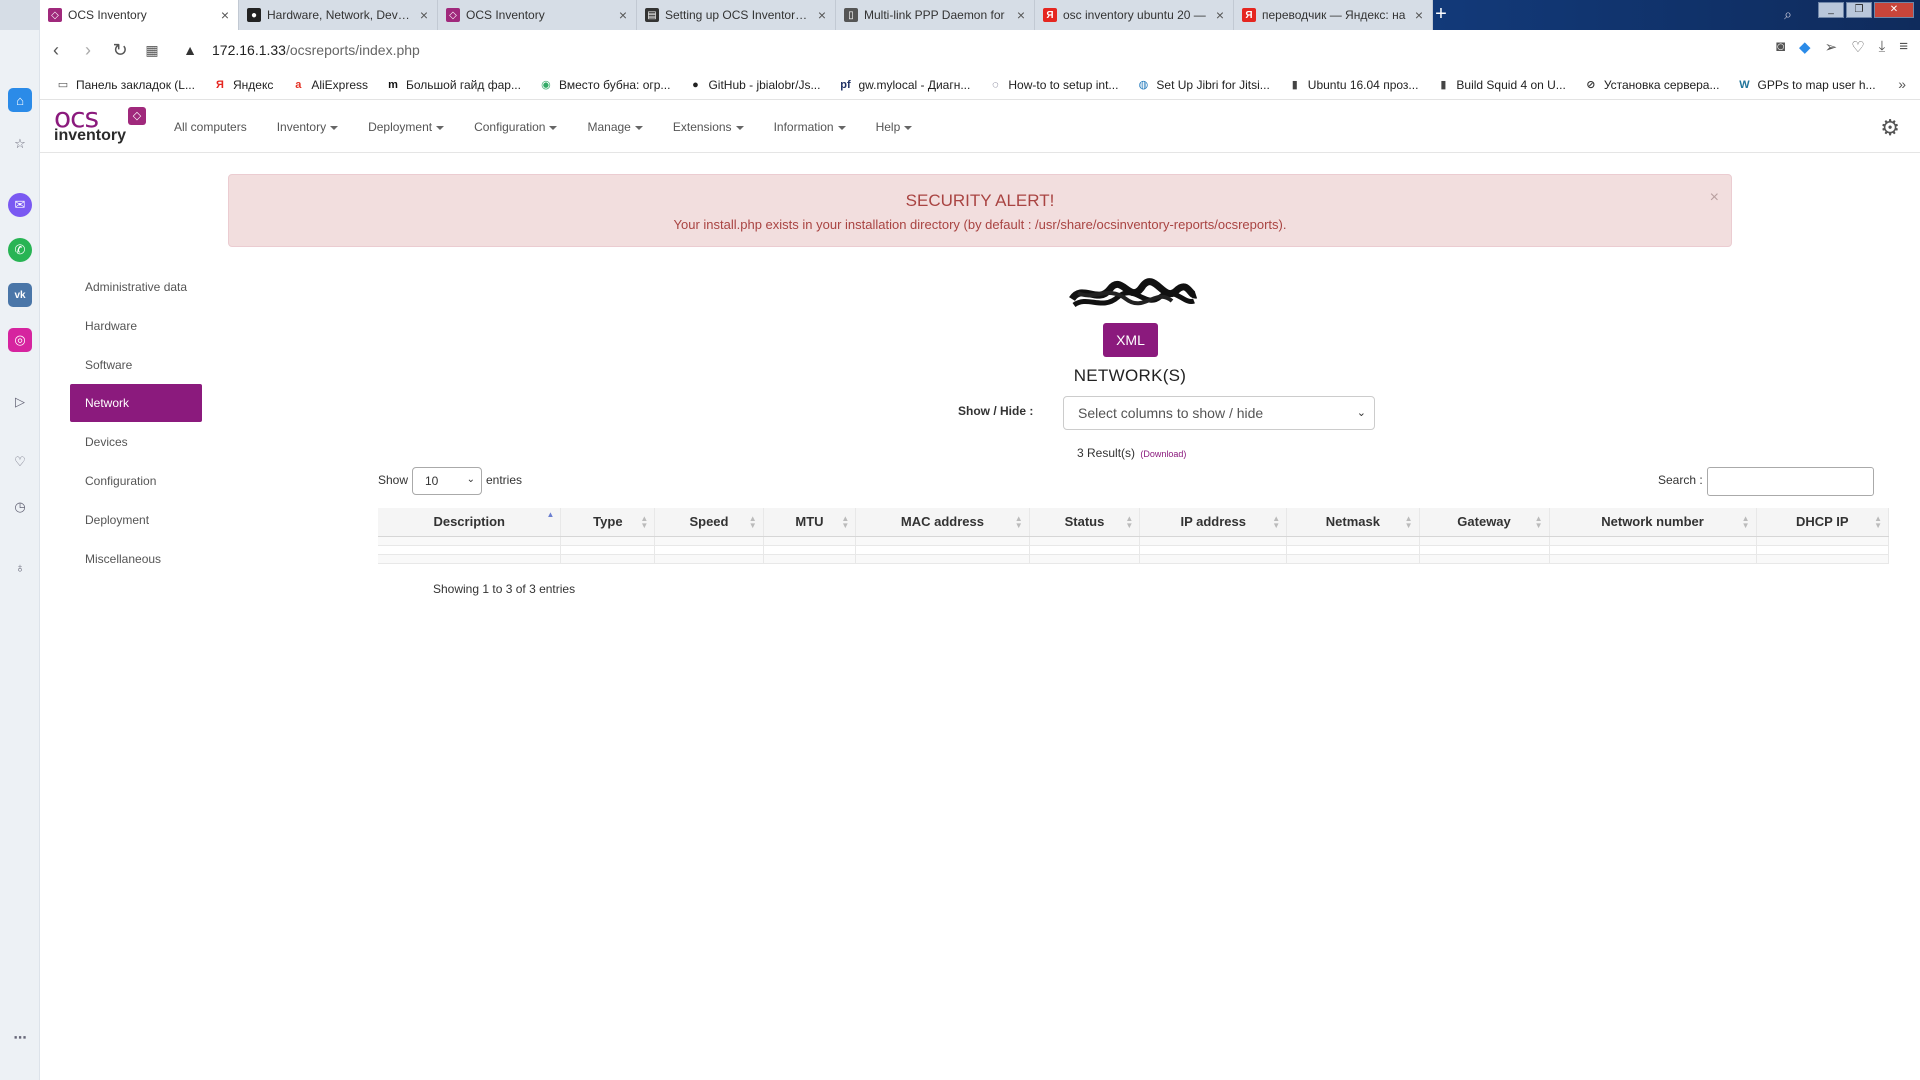 The width and height of the screenshot is (1920, 1080). Describe the element at coordinates (1213, 522) in the screenshot. I see `column-header: IP address ▲ ▼` at that location.